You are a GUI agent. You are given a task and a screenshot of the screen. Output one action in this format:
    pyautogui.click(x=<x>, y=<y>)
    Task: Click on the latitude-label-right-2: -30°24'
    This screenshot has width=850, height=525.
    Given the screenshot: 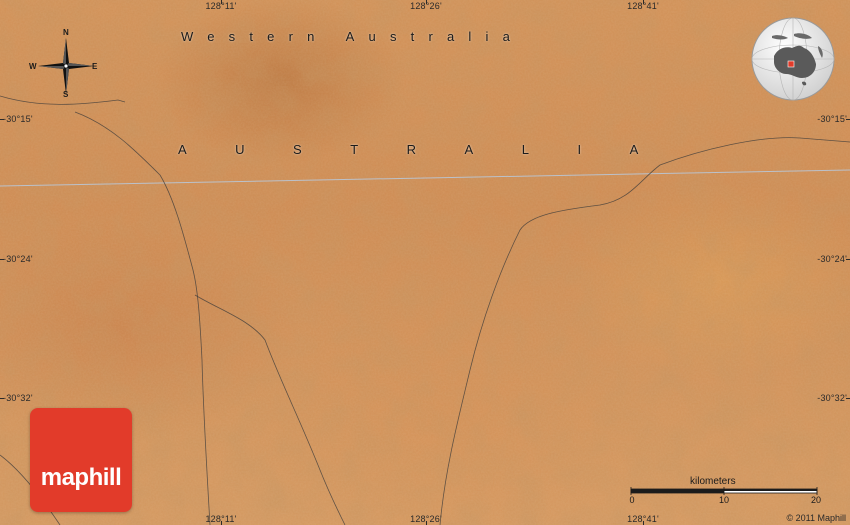 What is the action you would take?
    pyautogui.click(x=832, y=259)
    